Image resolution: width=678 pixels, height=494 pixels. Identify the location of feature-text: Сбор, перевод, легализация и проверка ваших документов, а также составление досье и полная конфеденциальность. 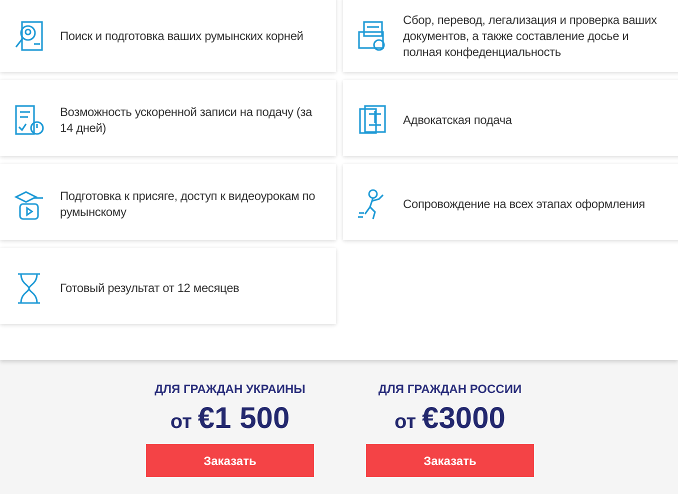
(530, 36).